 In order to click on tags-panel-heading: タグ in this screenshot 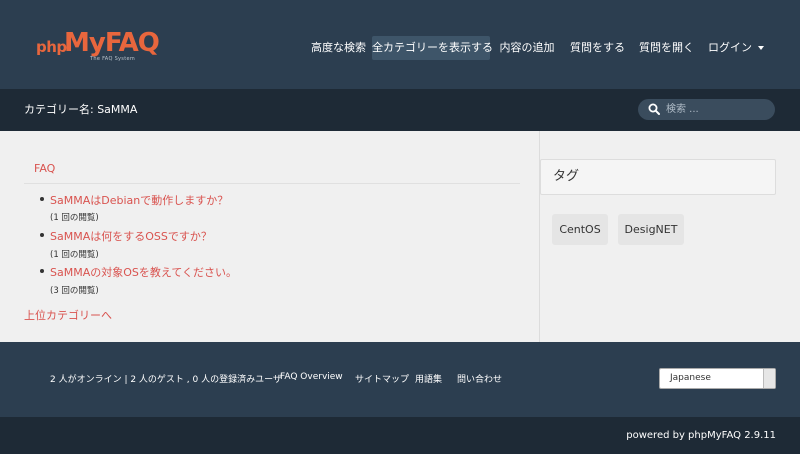, I will do `click(658, 177)`.